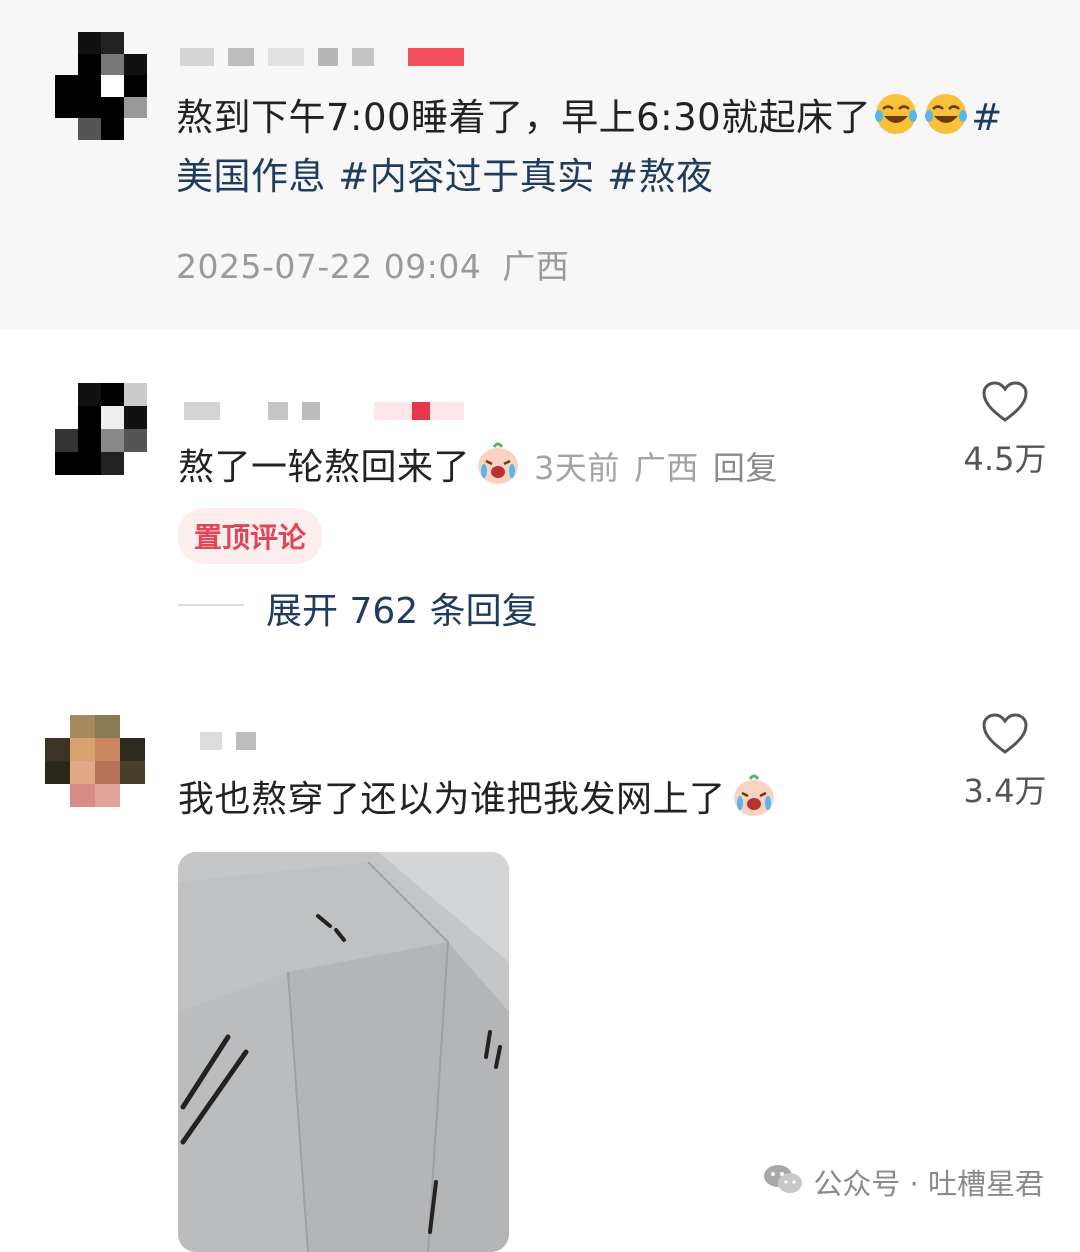  I want to click on comment-time: 3天前, so click(577, 468).